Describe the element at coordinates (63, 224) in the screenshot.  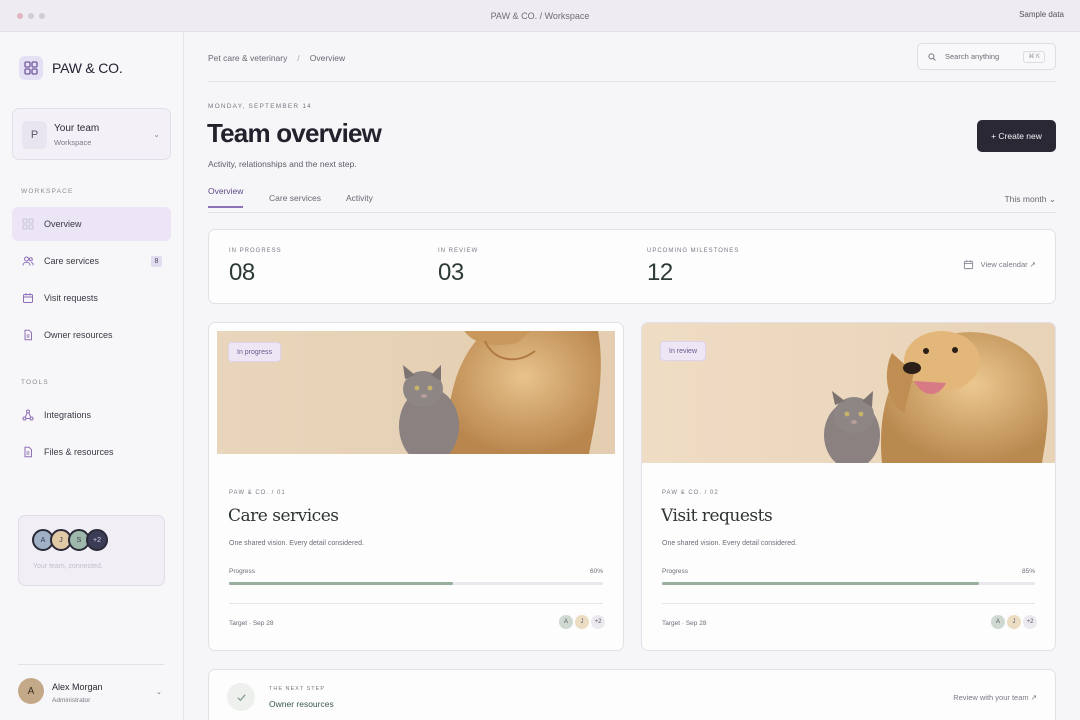
I see `sidebar-item-label: Overview` at that location.